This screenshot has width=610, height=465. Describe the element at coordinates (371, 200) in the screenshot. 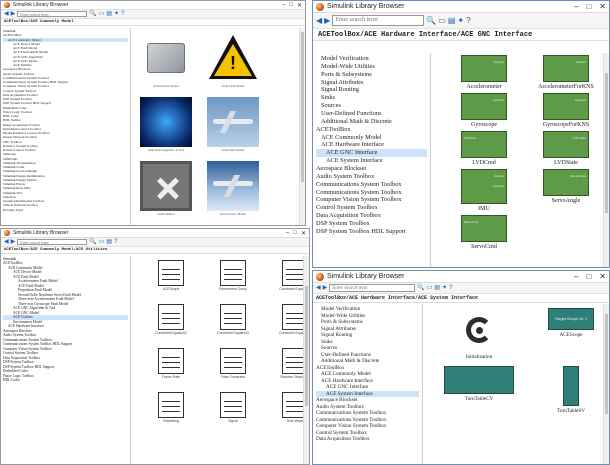

I see `tree-item: Computer Vision System Toolbox` at that location.